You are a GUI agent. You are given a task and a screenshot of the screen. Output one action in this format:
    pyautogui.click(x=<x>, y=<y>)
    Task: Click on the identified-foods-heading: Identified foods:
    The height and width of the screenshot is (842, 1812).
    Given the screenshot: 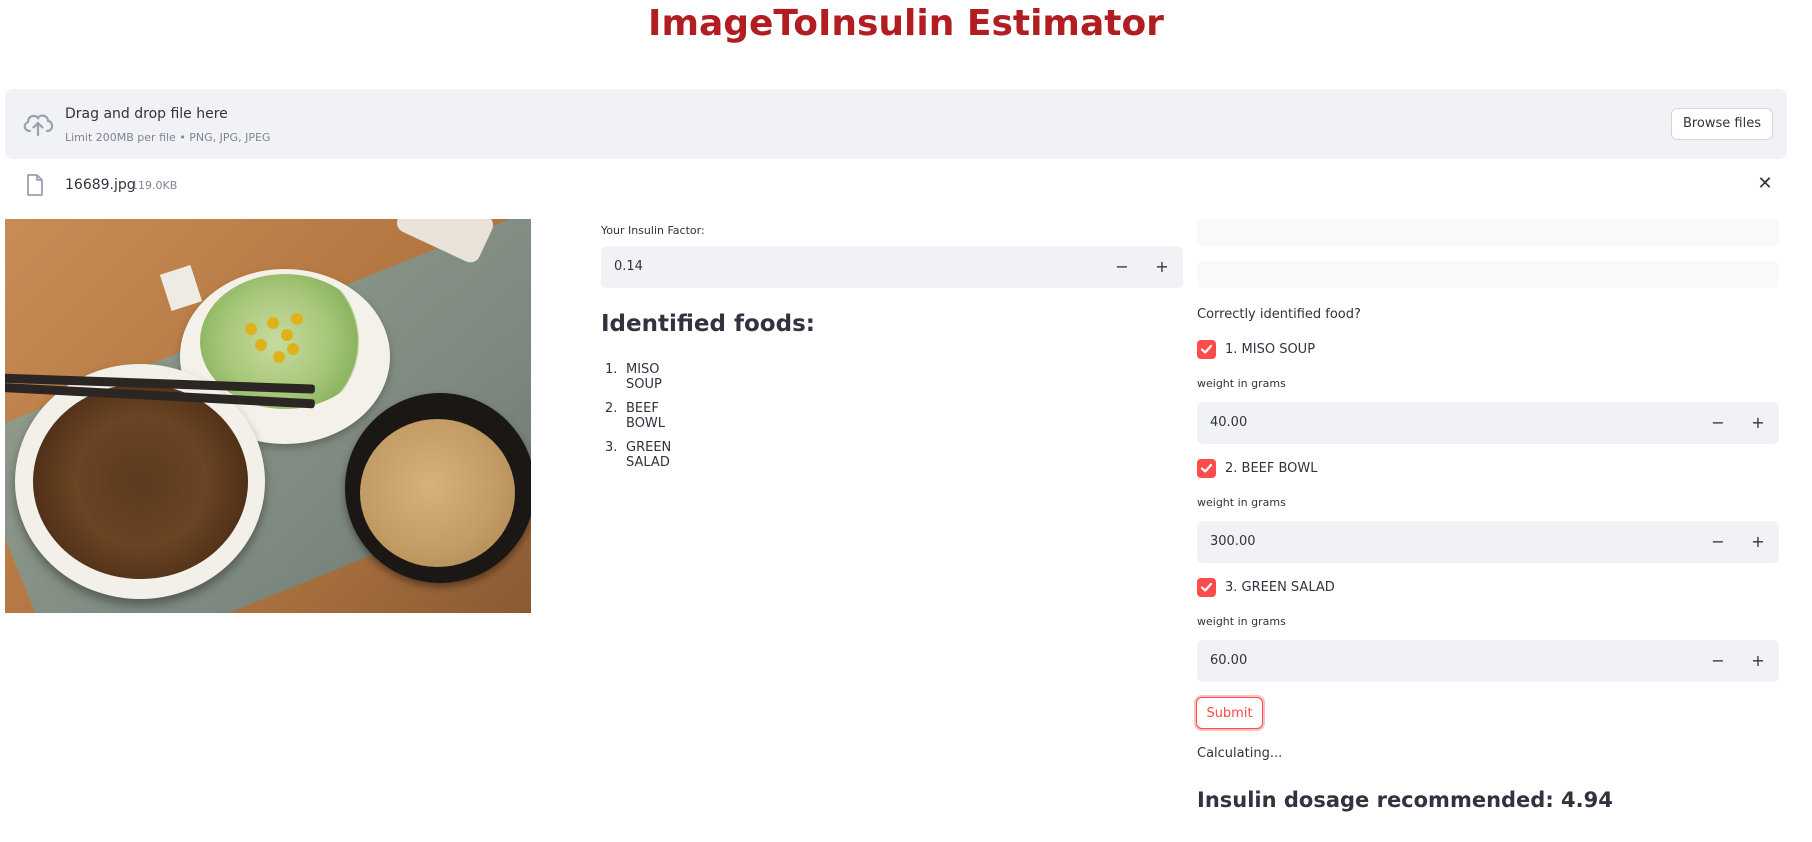 What is the action you would take?
    pyautogui.click(x=708, y=324)
    